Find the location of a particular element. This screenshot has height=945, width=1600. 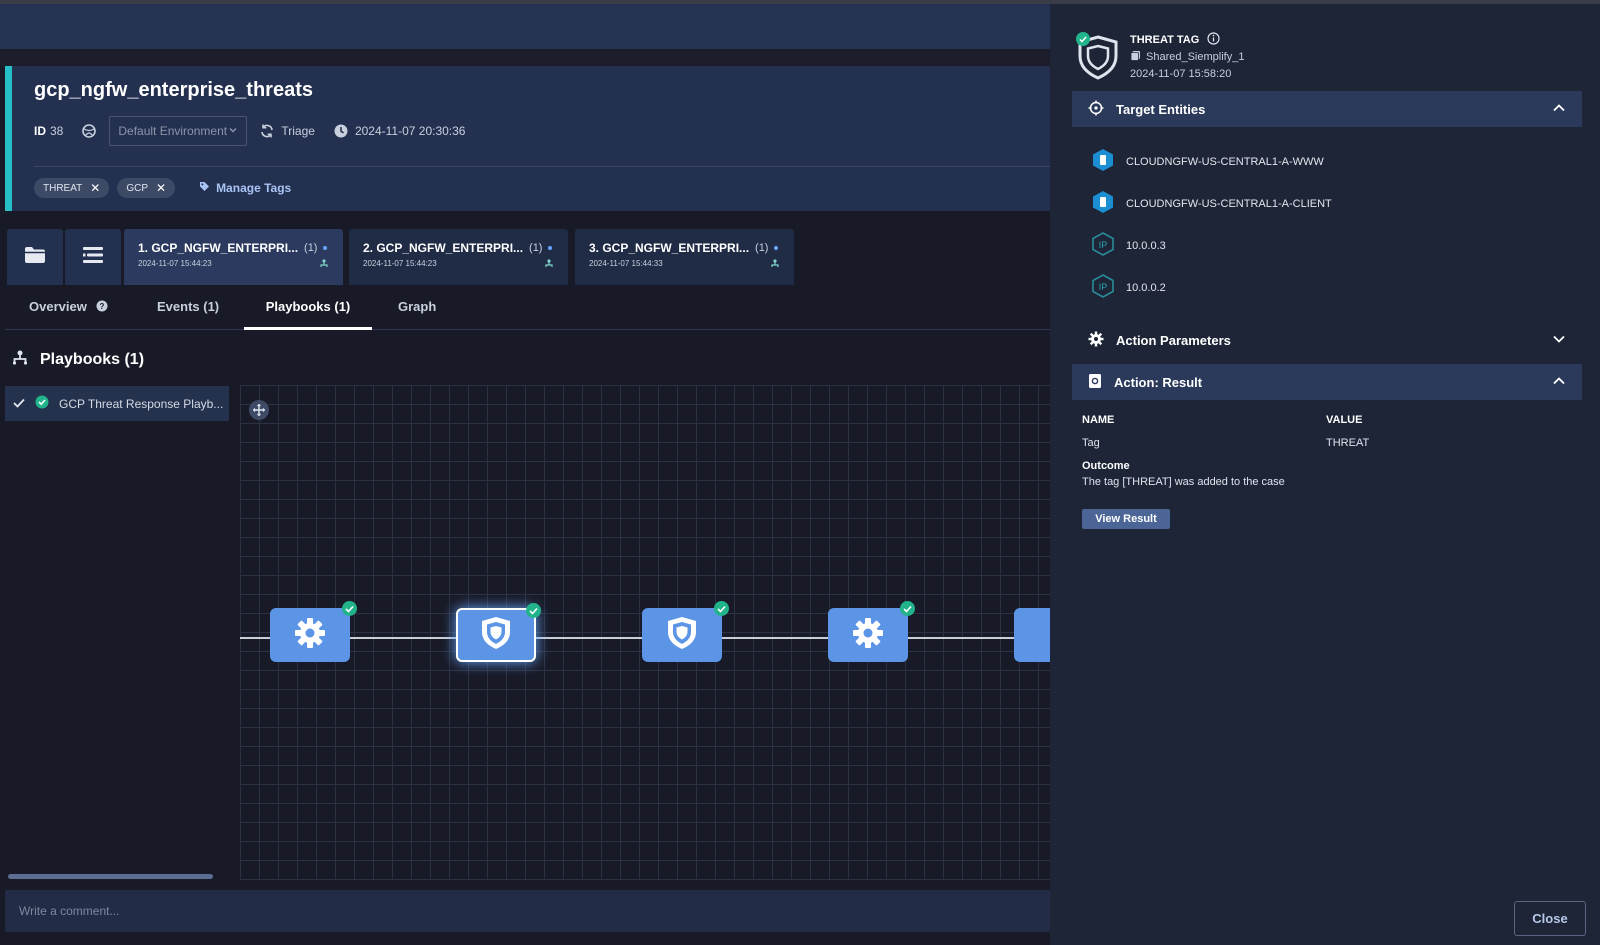

clock-icon is located at coordinates (341, 131).